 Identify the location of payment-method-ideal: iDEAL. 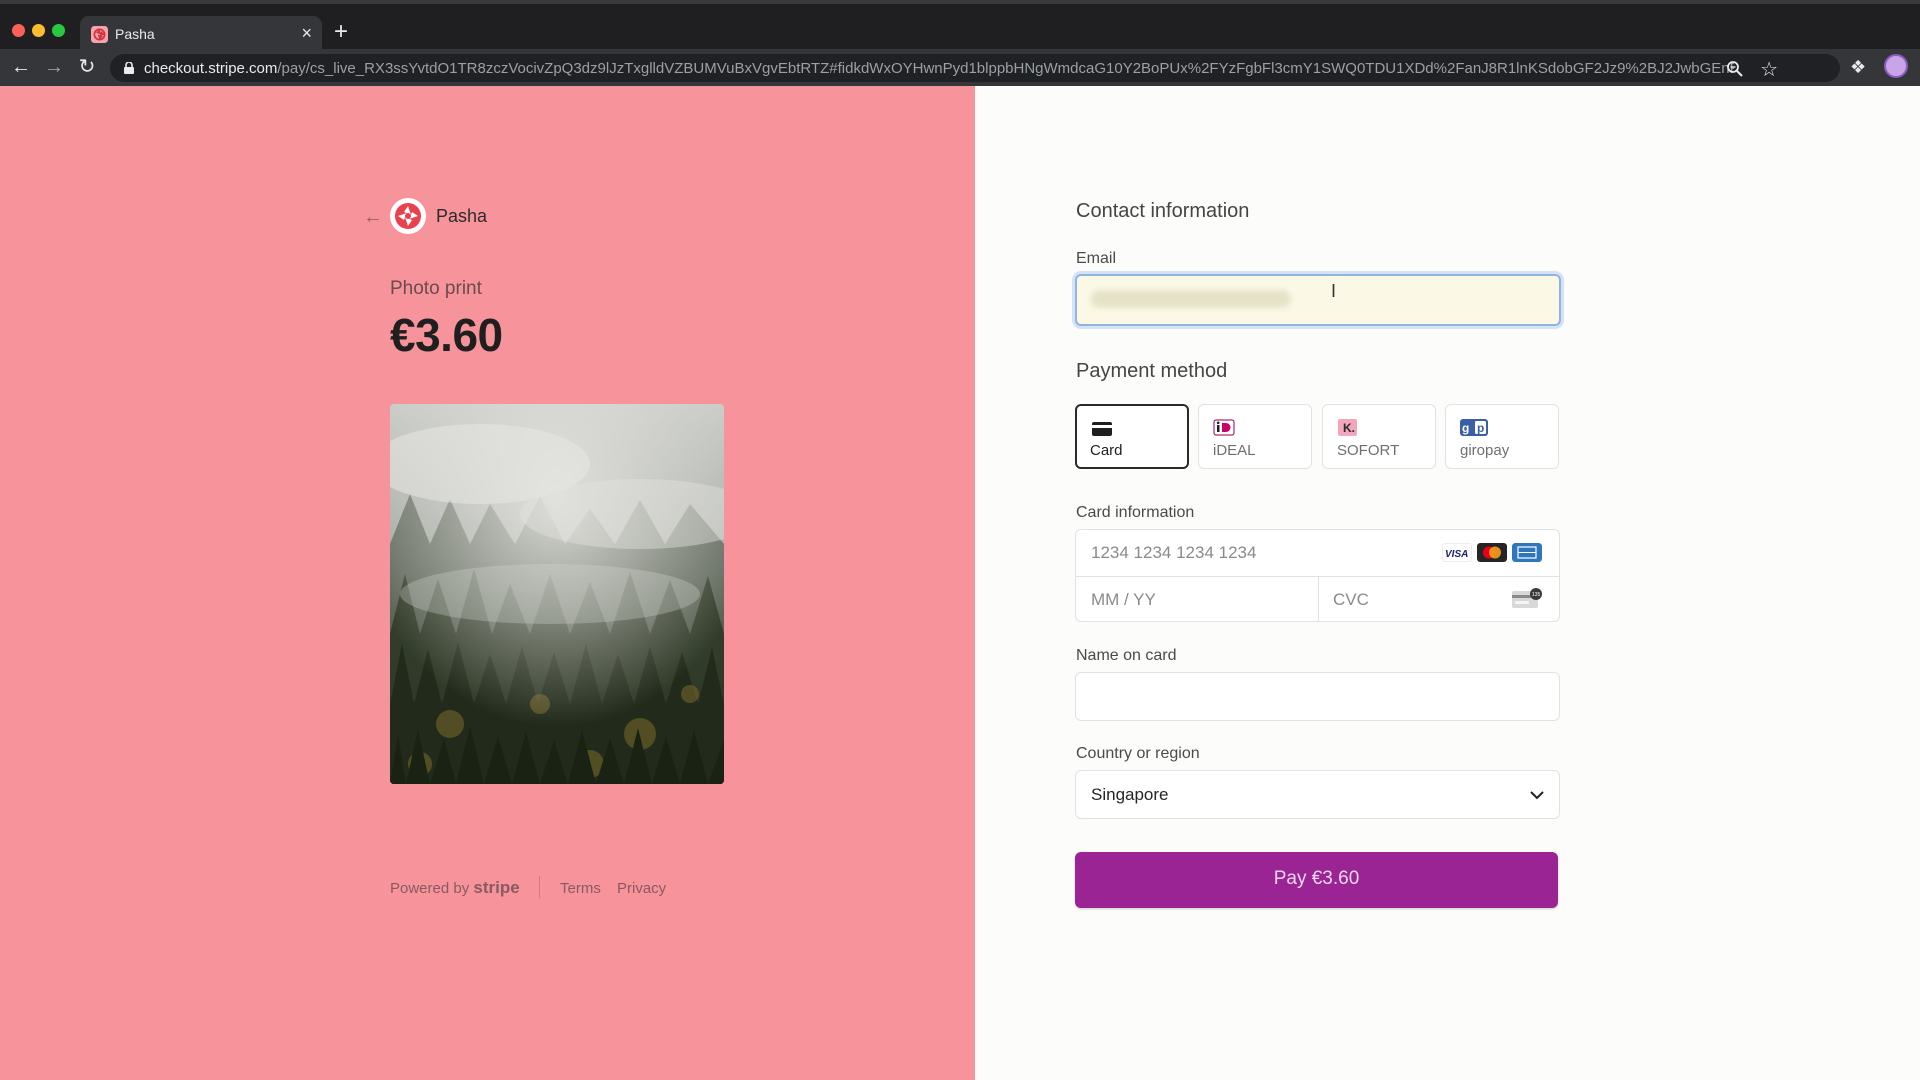
(1255, 436).